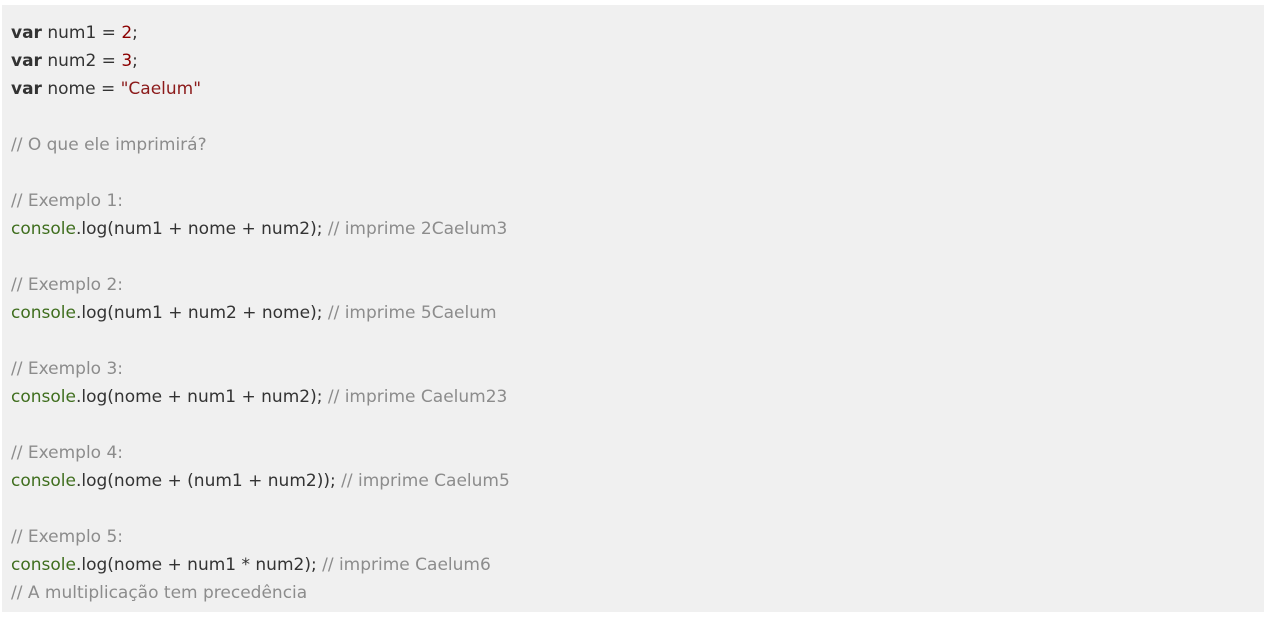 This screenshot has width=1270, height=619. I want to click on comment-question: // O que ele imprimirá?, so click(109, 145).